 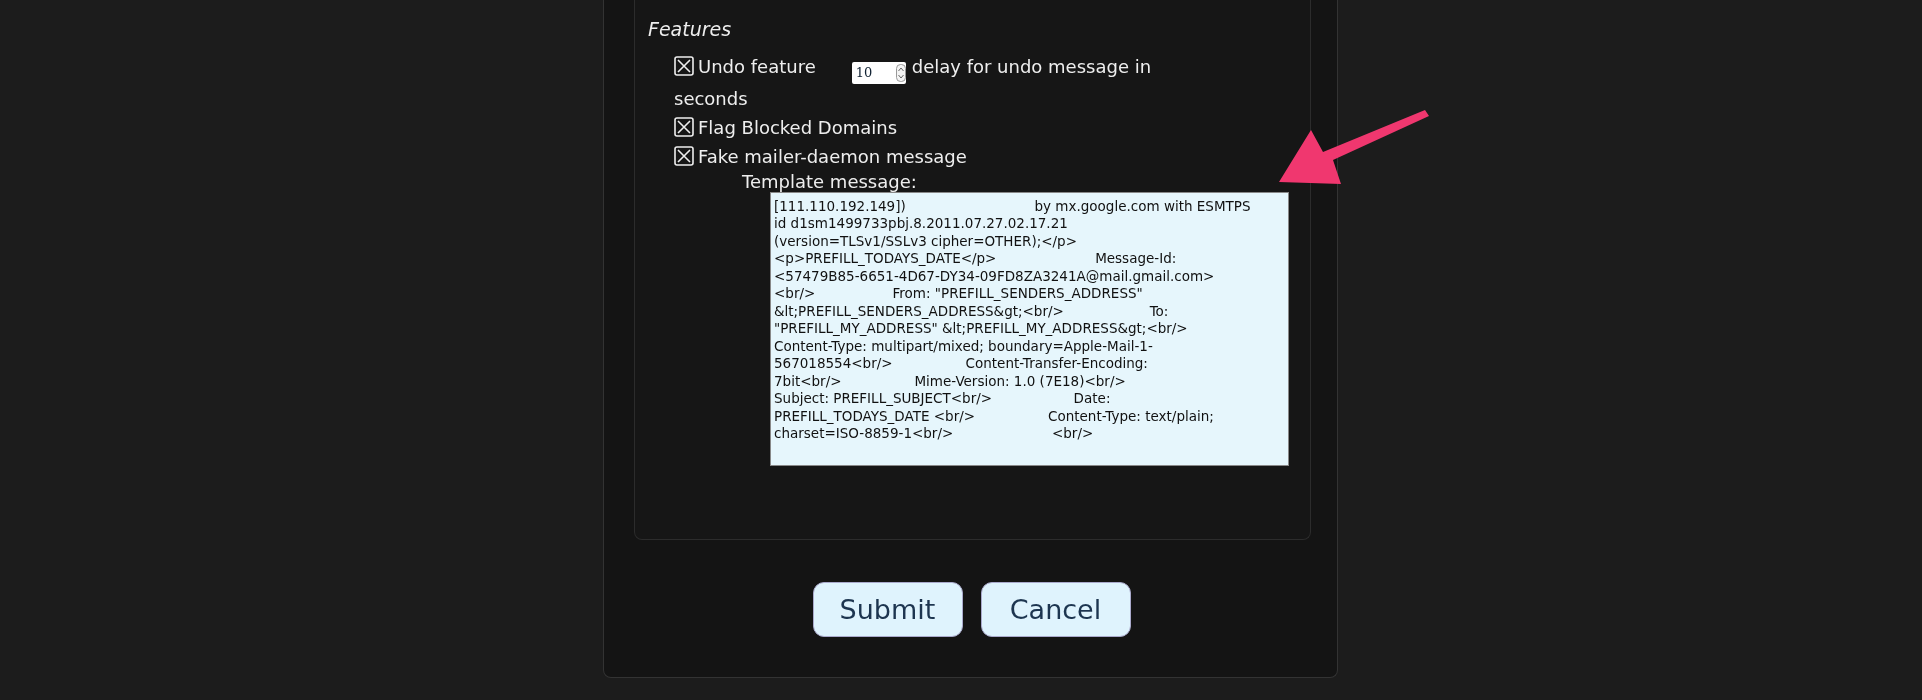 What do you see at coordinates (900, 72) in the screenshot?
I see `stepper-icon` at bounding box center [900, 72].